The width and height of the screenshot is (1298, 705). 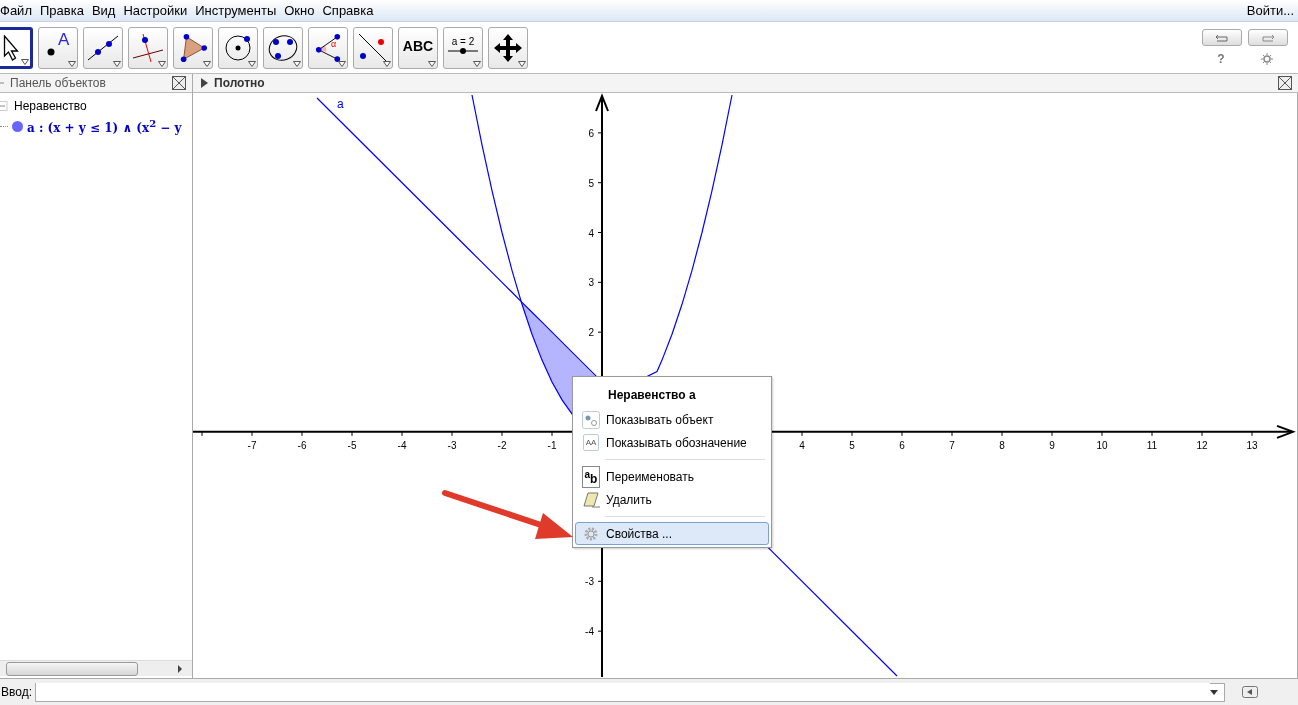 I want to click on x-tick-label: -5, so click(x=352, y=445).